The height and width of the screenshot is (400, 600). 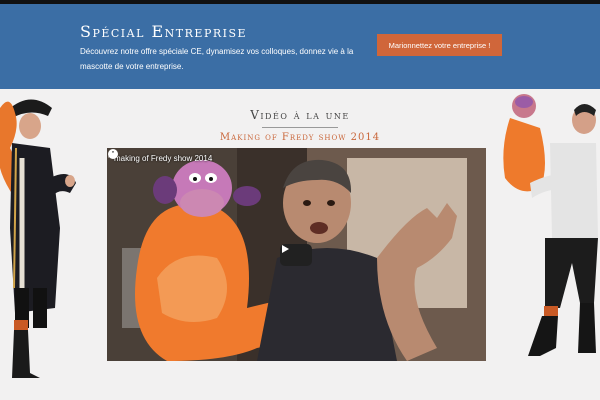 What do you see at coordinates (439, 45) in the screenshot?
I see `marionnettez-button: Marionnettez votre entreprise !` at bounding box center [439, 45].